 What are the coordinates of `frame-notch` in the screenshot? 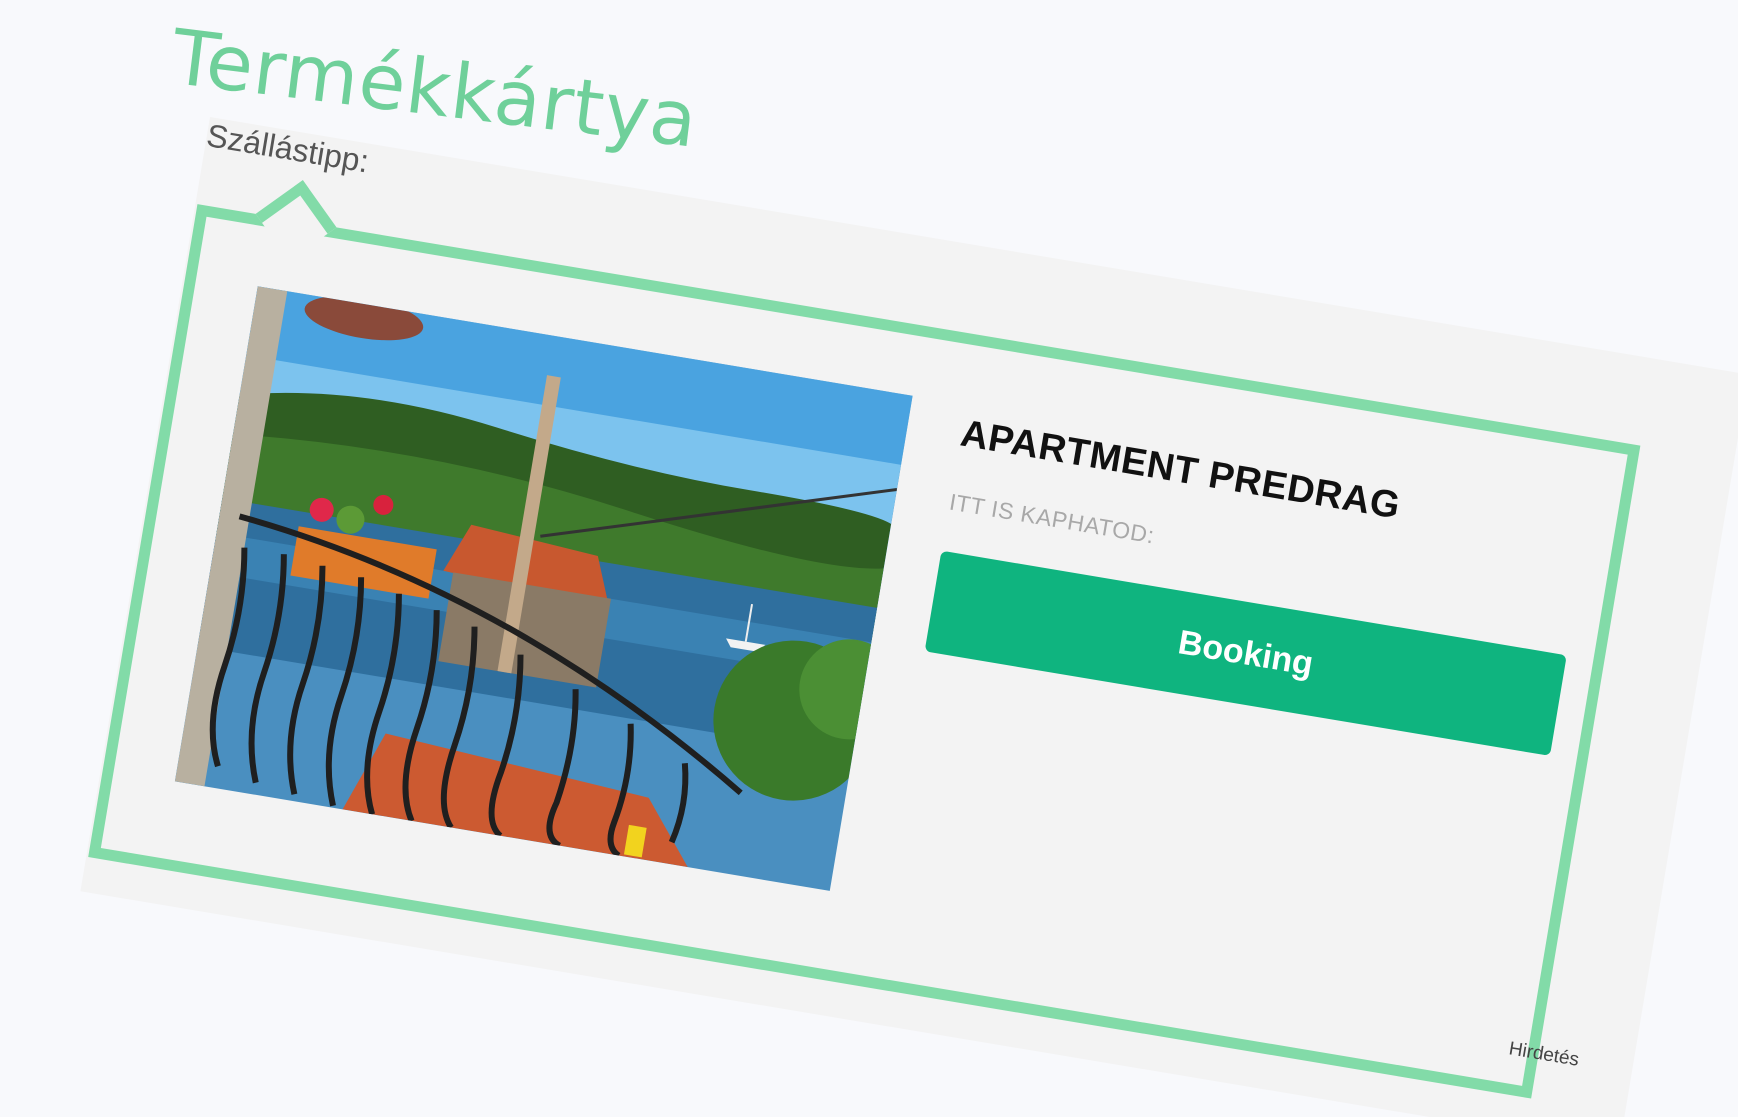 It's located at (296, 221).